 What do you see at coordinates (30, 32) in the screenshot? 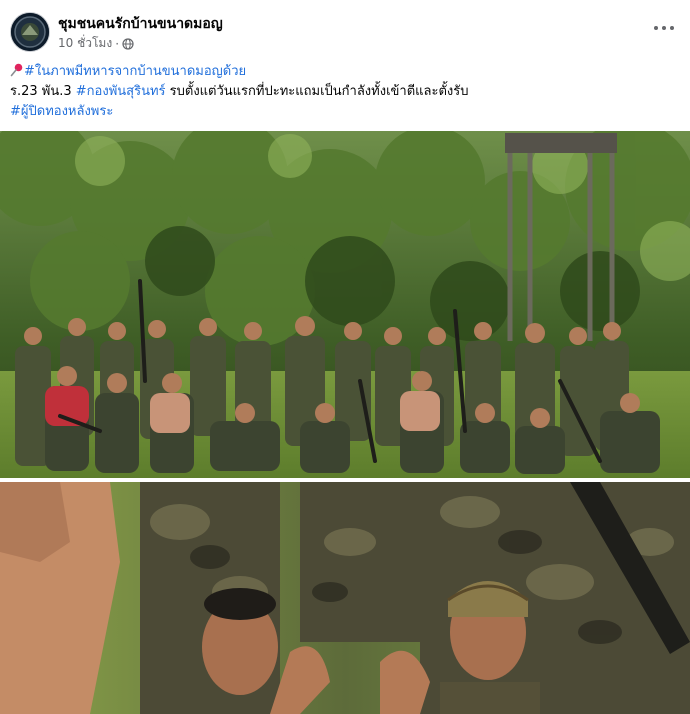
I see `page-avatar` at bounding box center [30, 32].